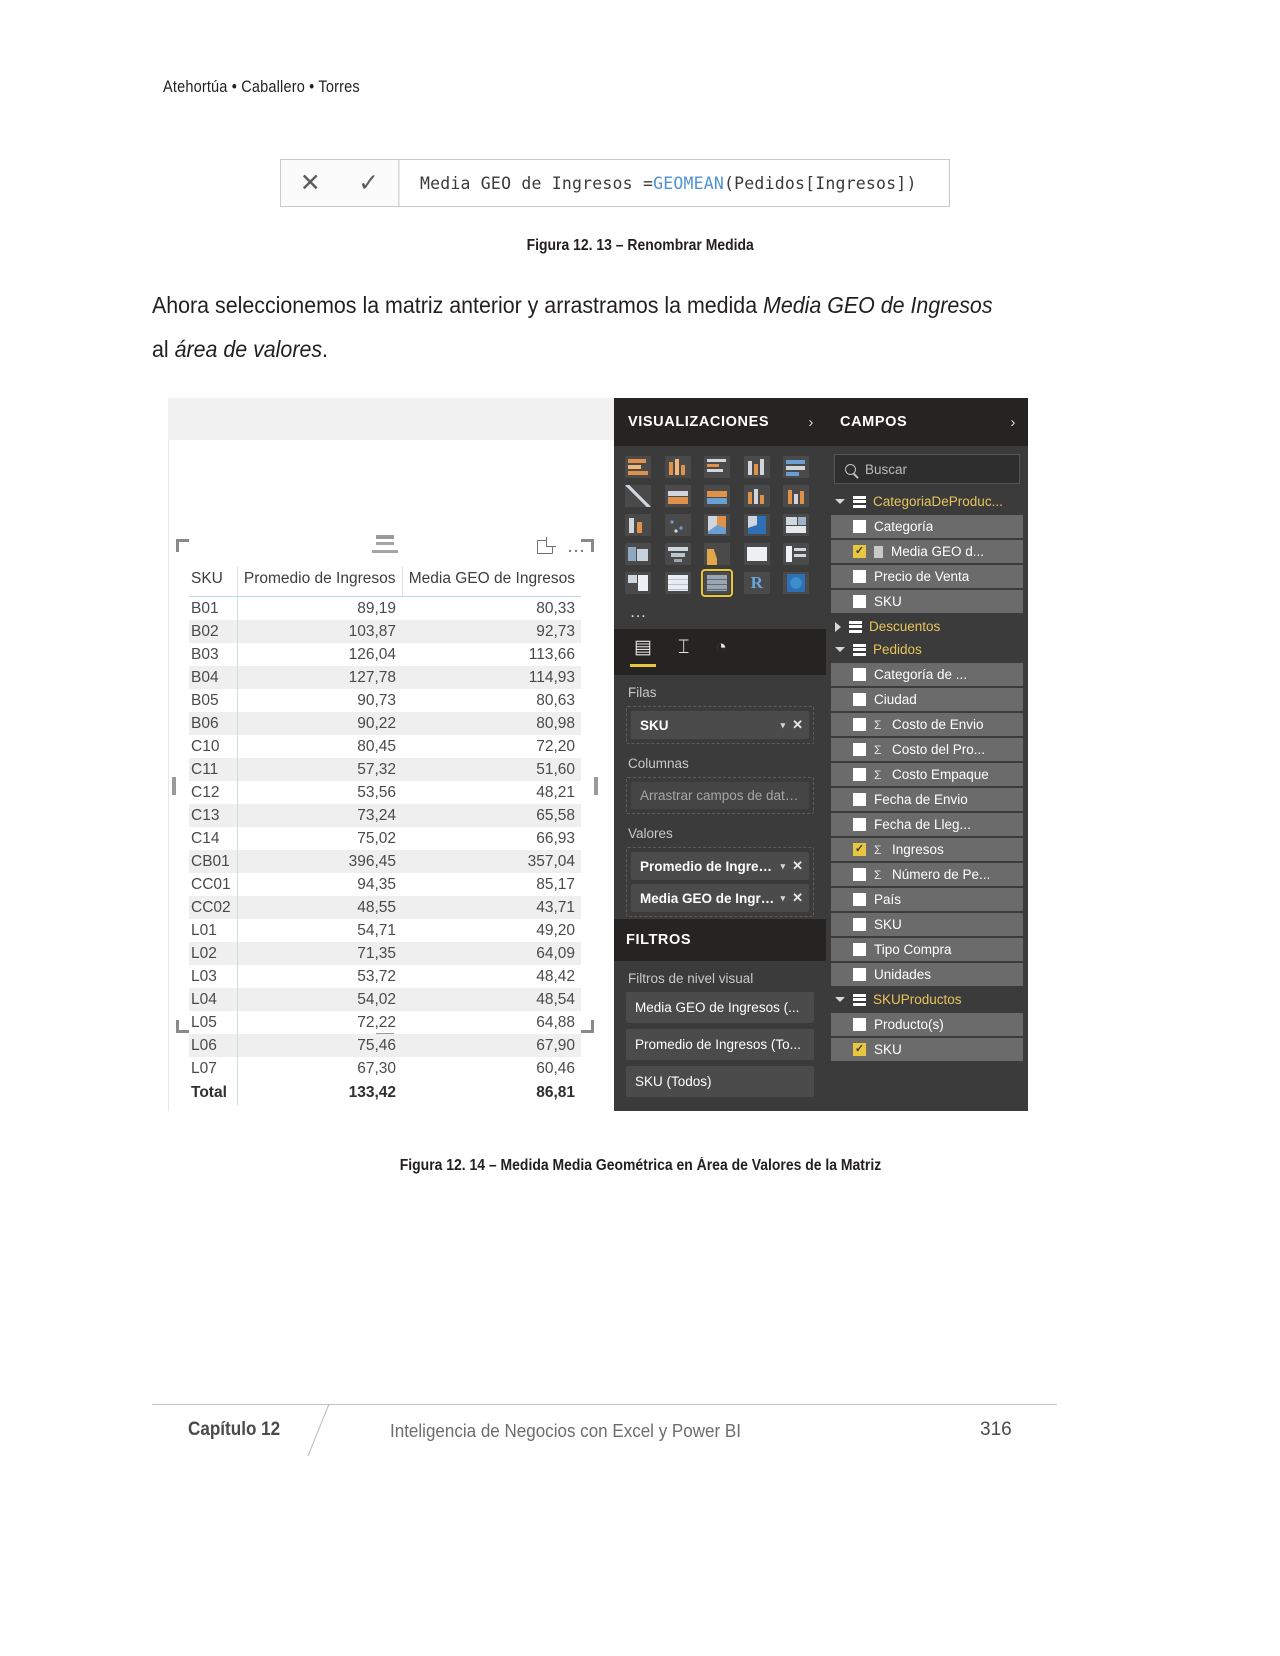 This screenshot has height=1656, width=1280. What do you see at coordinates (385, 861) in the screenshot?
I see `table-row: CB01 396,45 357,04` at bounding box center [385, 861].